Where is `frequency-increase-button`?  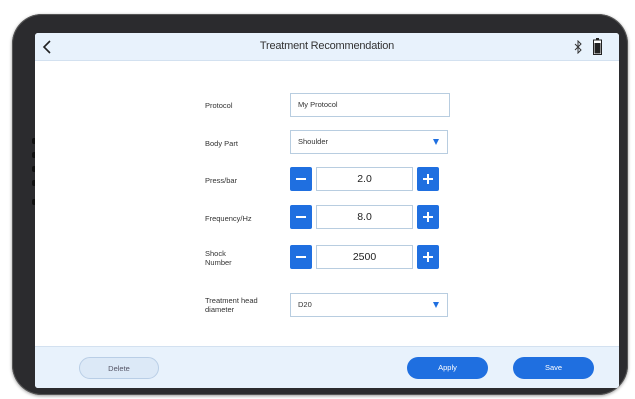 frequency-increase-button is located at coordinates (428, 217).